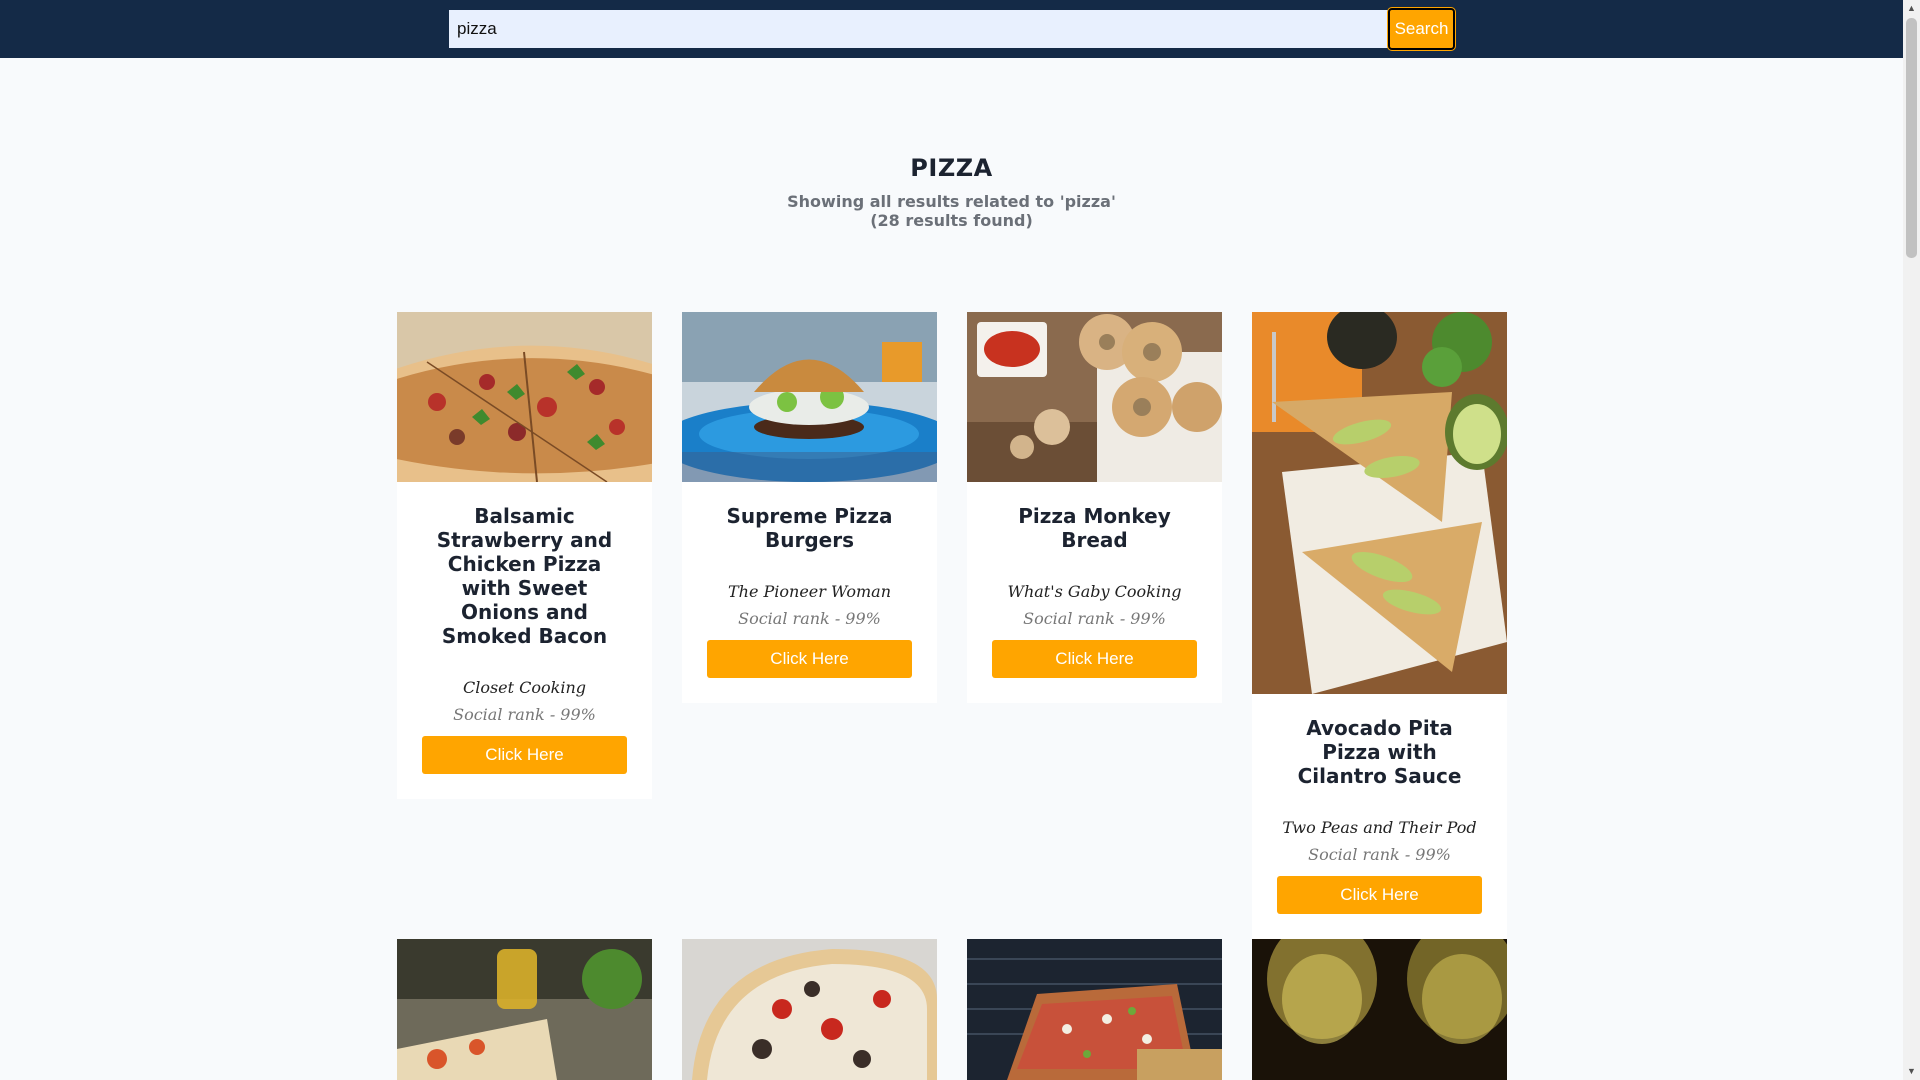 The height and width of the screenshot is (1080, 1920). What do you see at coordinates (1379, 752) in the screenshot?
I see `recipe-title: Avocado Pita Pizza with Cilantro Sauce` at bounding box center [1379, 752].